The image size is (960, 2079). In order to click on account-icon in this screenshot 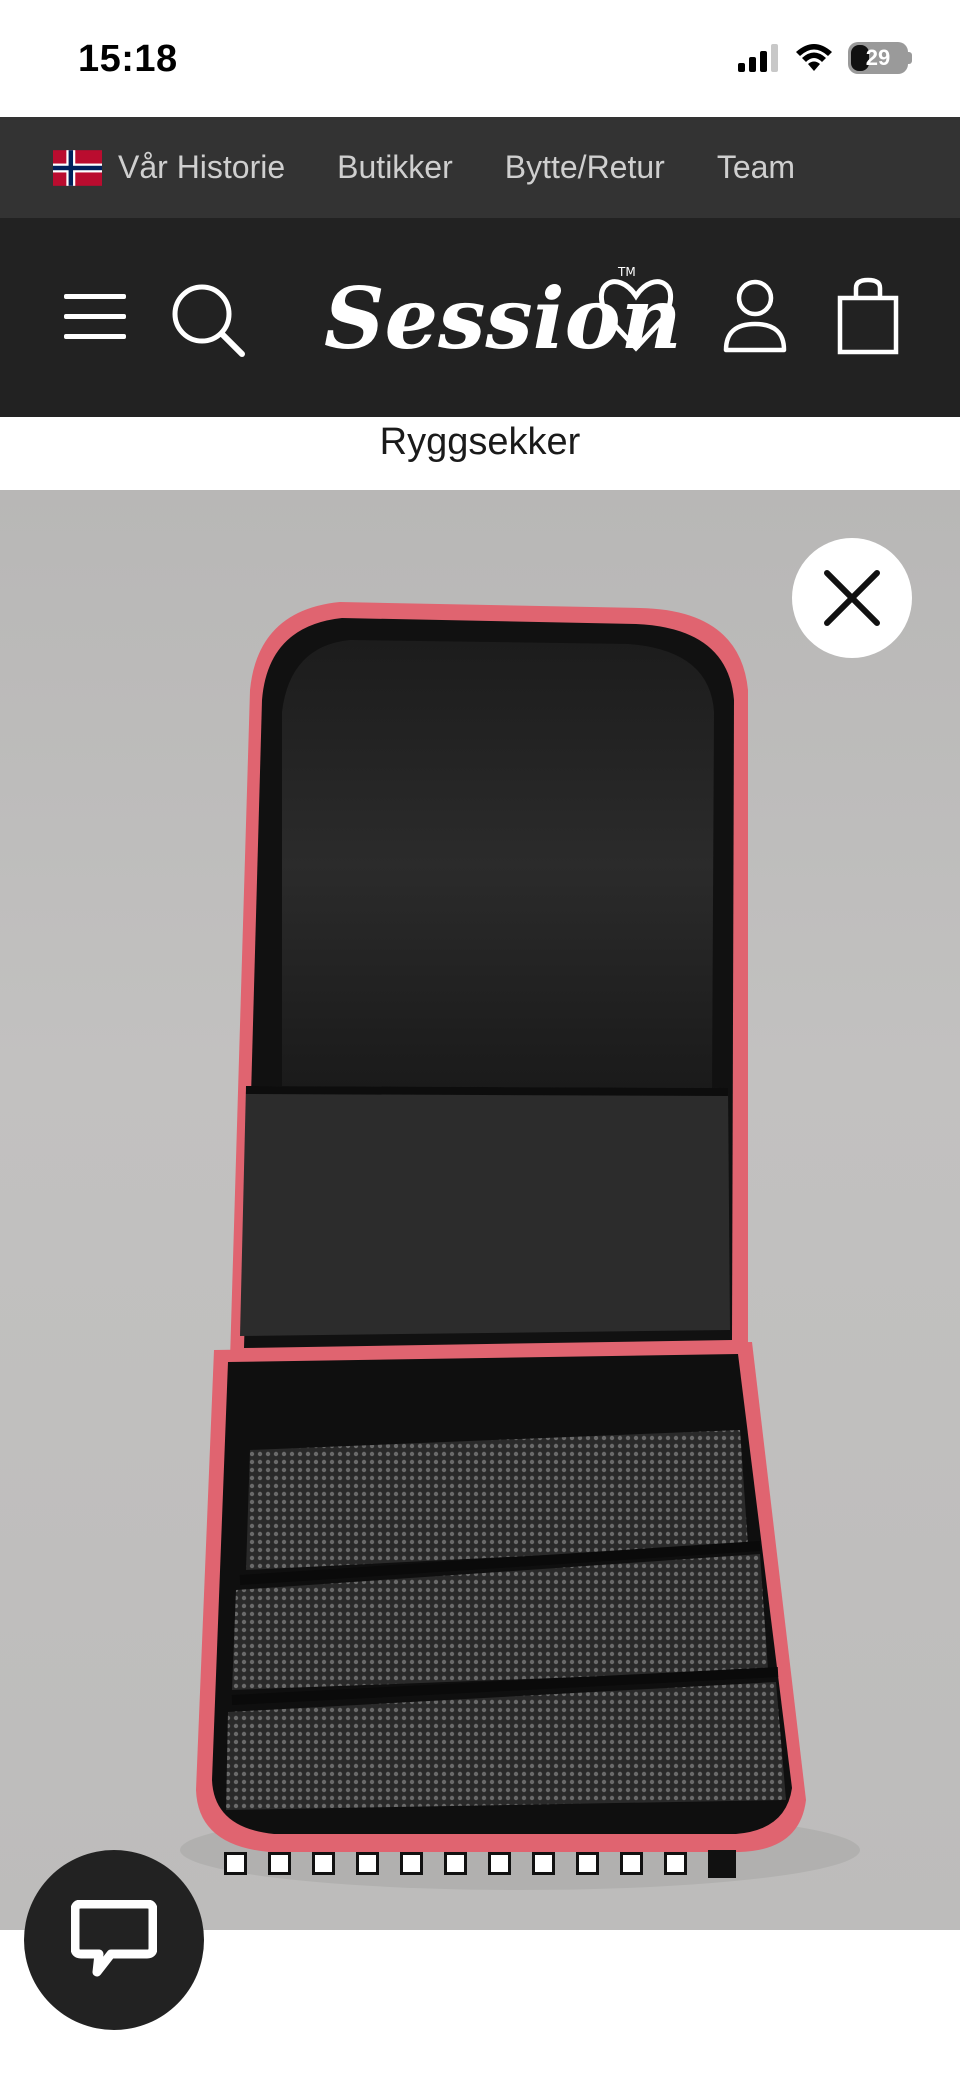, I will do `click(755, 316)`.